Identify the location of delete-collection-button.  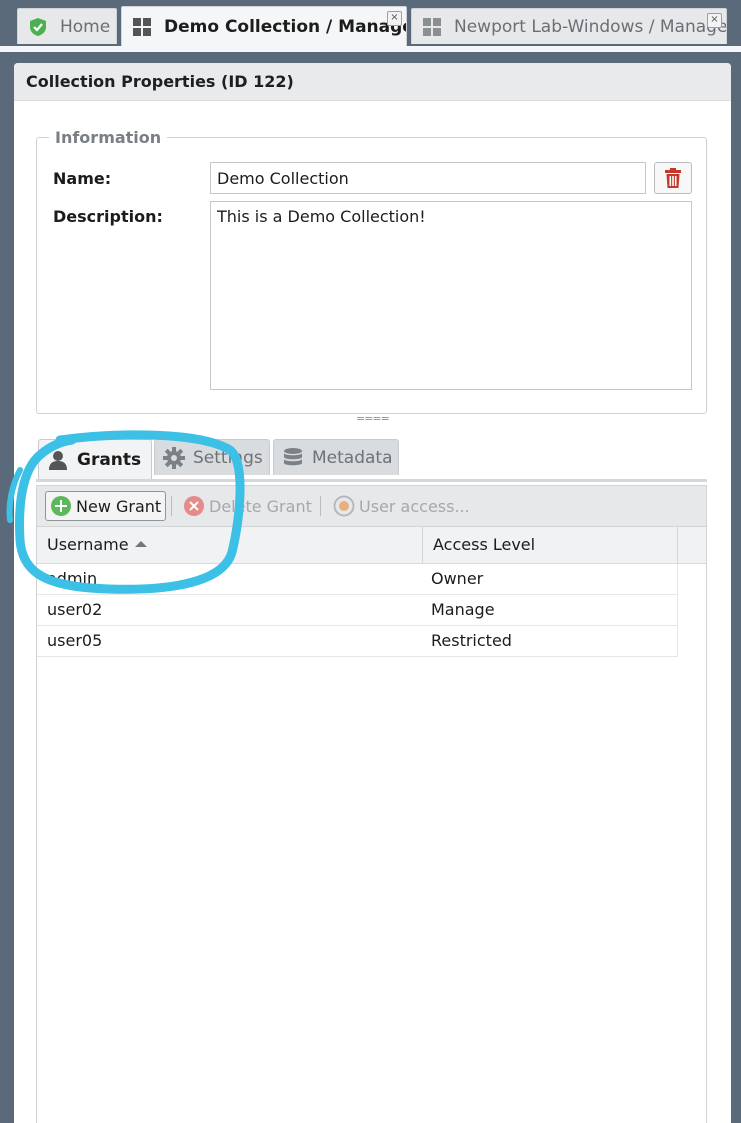
(673, 178).